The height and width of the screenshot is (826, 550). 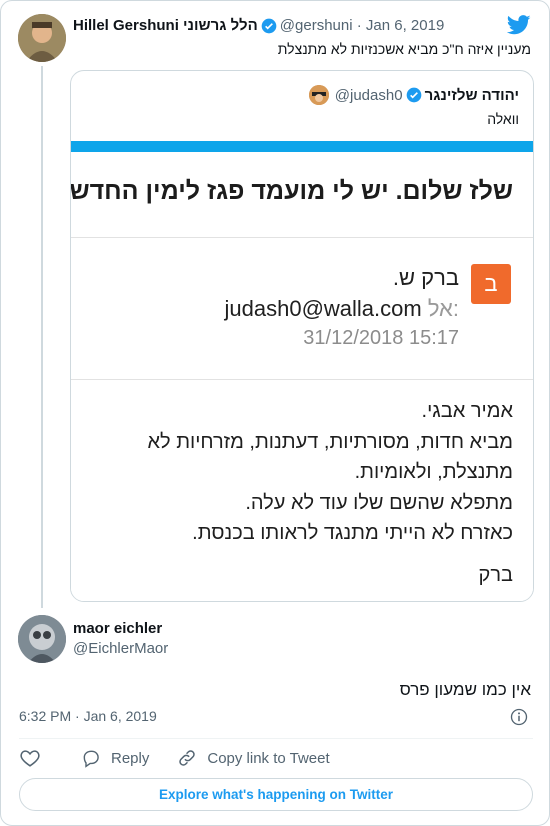 I want to click on reply-button: Reply, so click(x=115, y=758).